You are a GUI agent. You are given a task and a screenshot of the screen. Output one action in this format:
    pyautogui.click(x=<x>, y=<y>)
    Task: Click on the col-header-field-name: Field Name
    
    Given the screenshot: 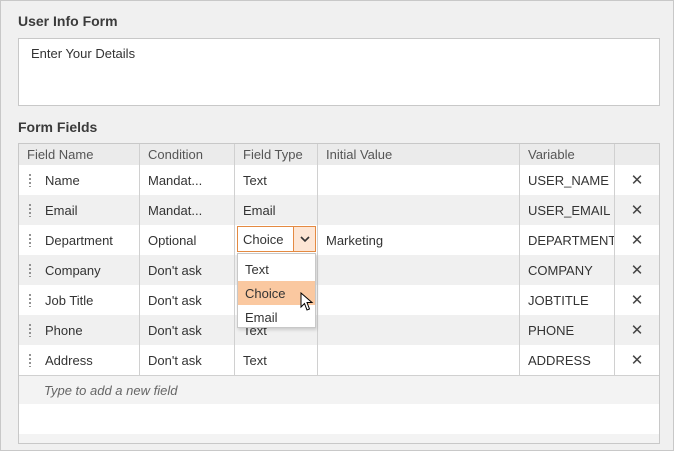 What is the action you would take?
    pyautogui.click(x=79, y=154)
    